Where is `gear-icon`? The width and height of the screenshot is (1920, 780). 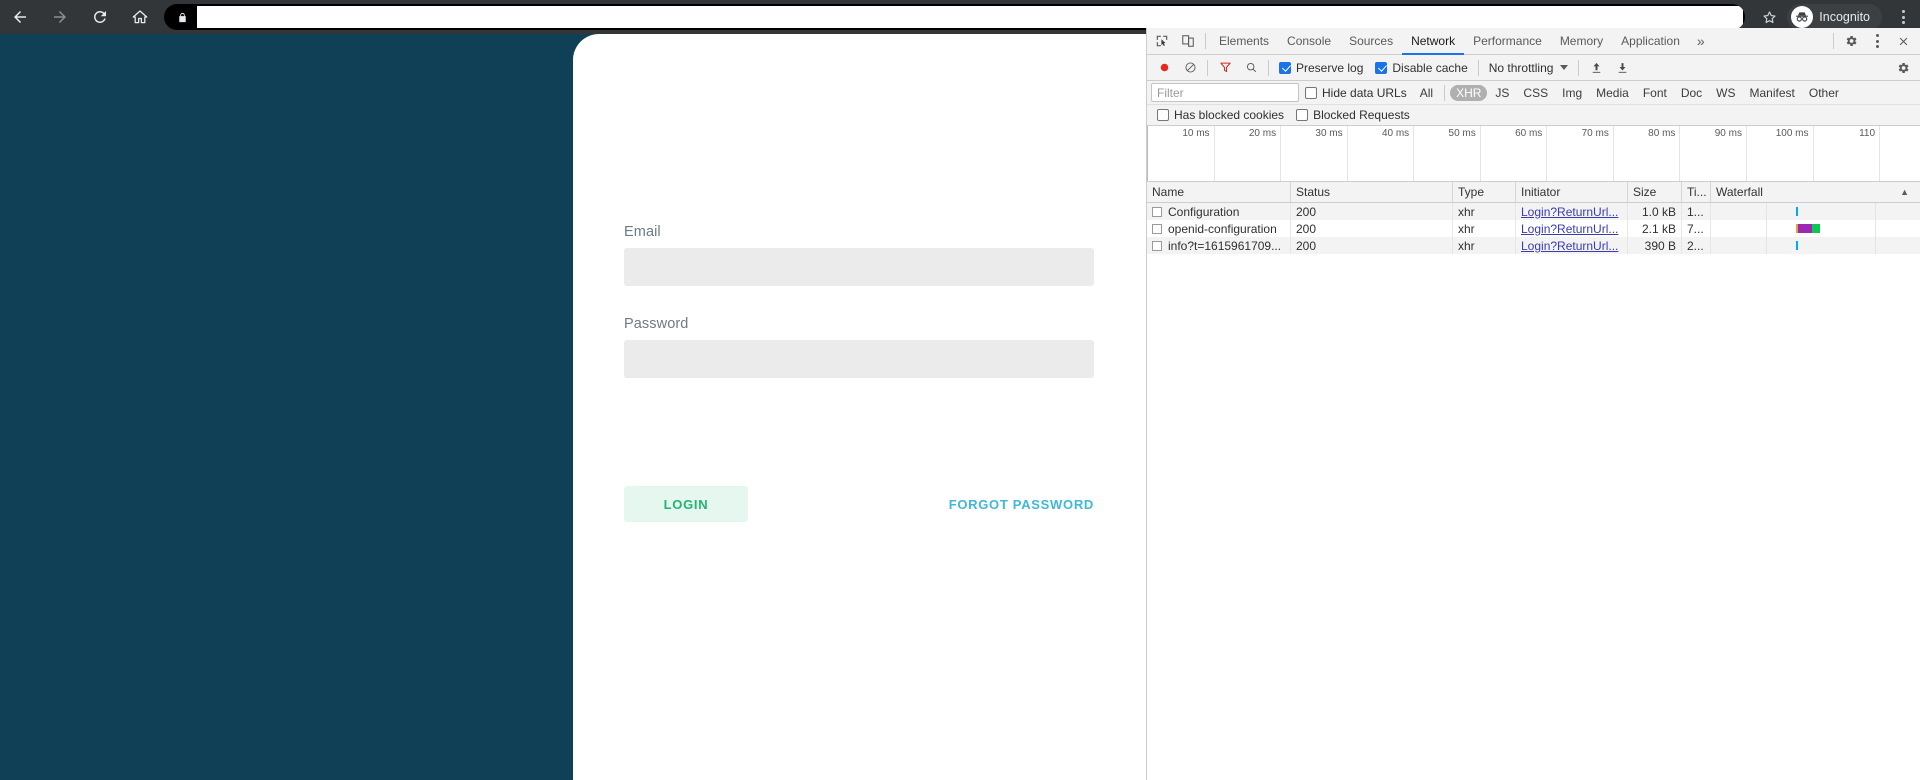 gear-icon is located at coordinates (1851, 41).